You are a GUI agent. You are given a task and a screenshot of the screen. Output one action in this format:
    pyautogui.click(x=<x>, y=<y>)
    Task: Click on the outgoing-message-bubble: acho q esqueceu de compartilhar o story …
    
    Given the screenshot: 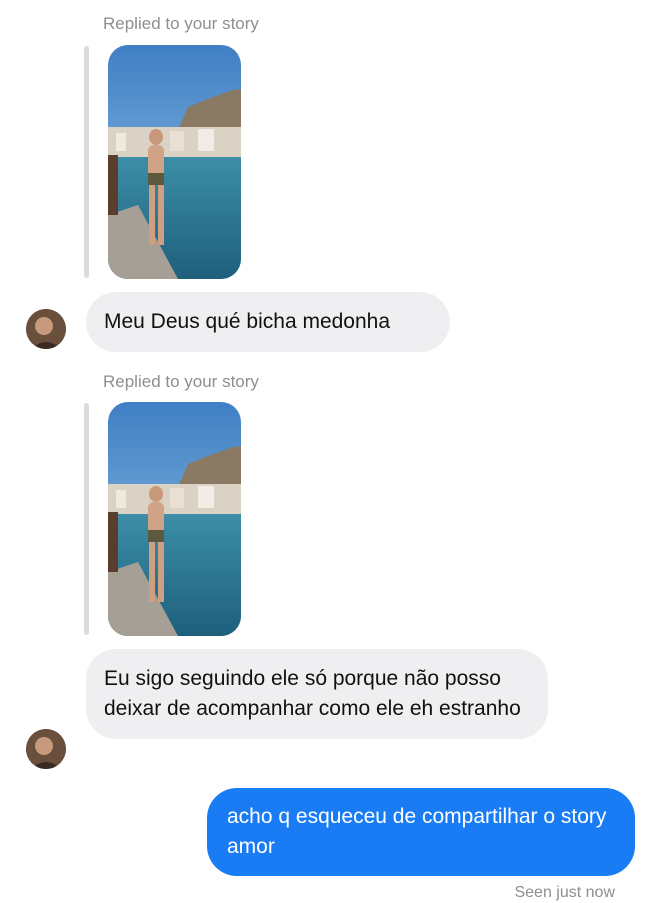 What is the action you would take?
    pyautogui.click(x=421, y=832)
    